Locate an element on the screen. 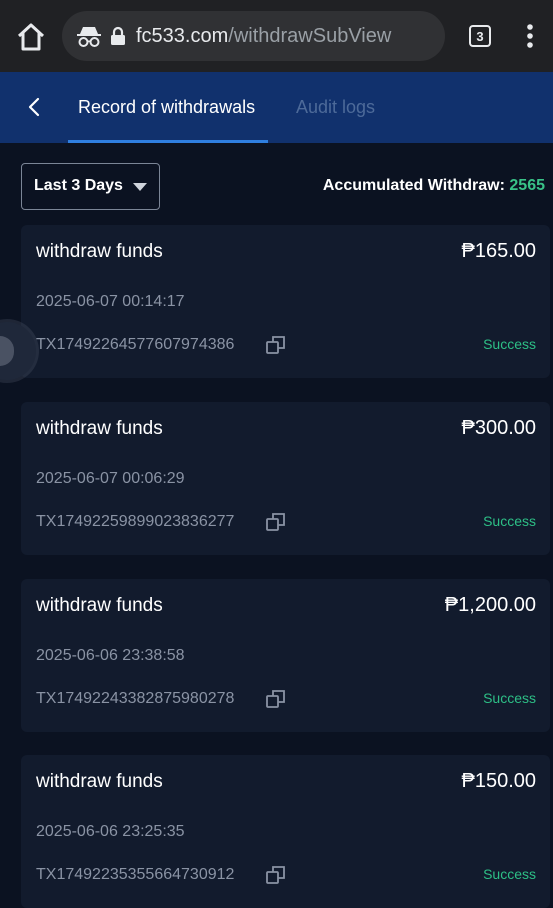  record-amount: ₱300.00 is located at coordinates (498, 428).